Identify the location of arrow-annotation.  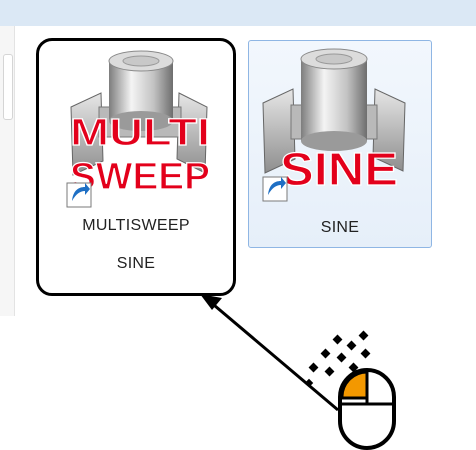
(269, 353).